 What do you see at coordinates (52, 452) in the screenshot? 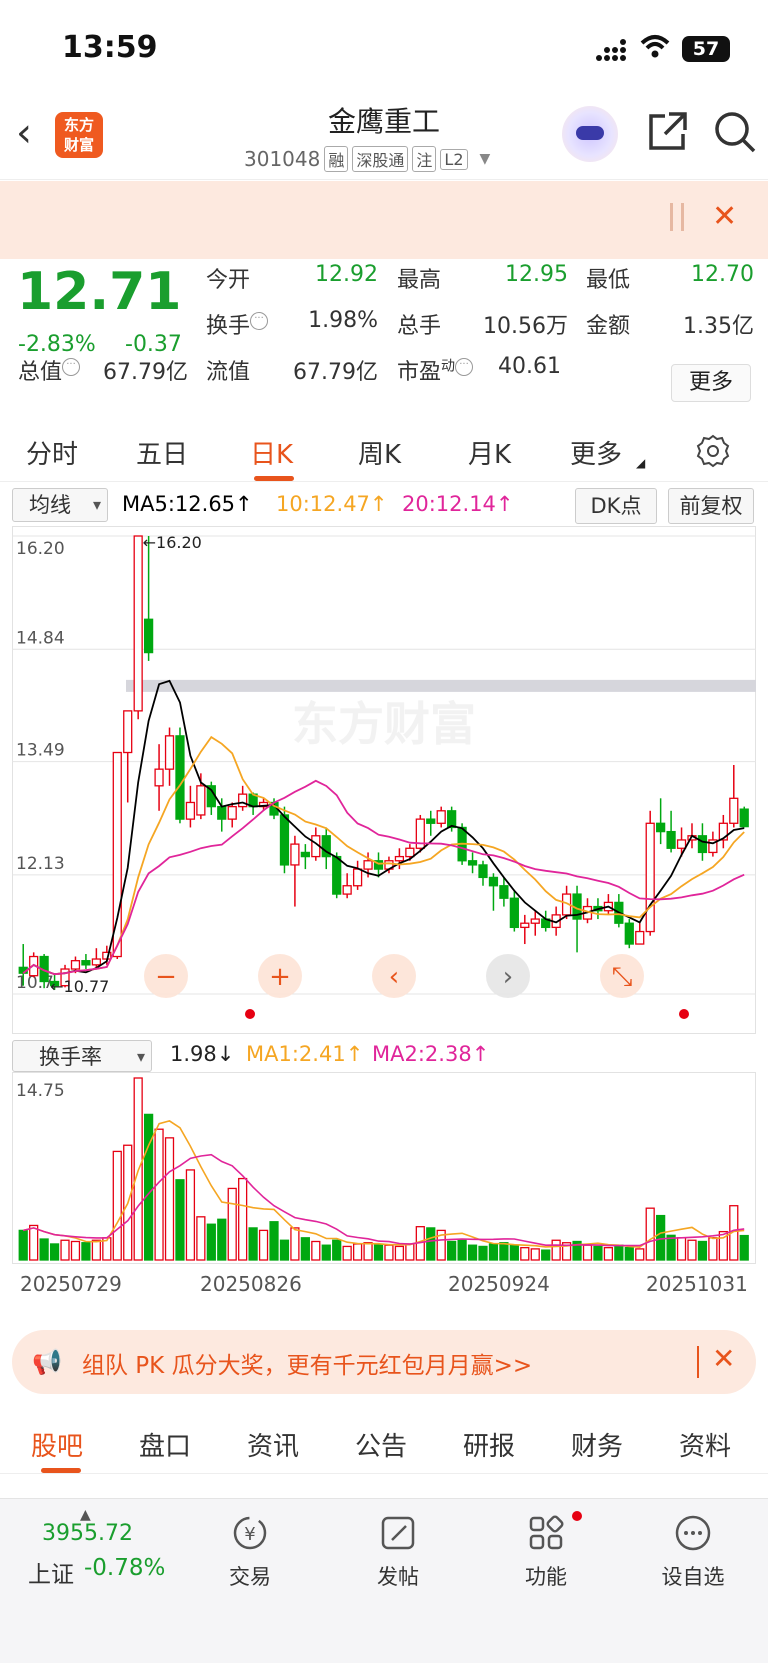
I see `tab-intraday: 分时` at bounding box center [52, 452].